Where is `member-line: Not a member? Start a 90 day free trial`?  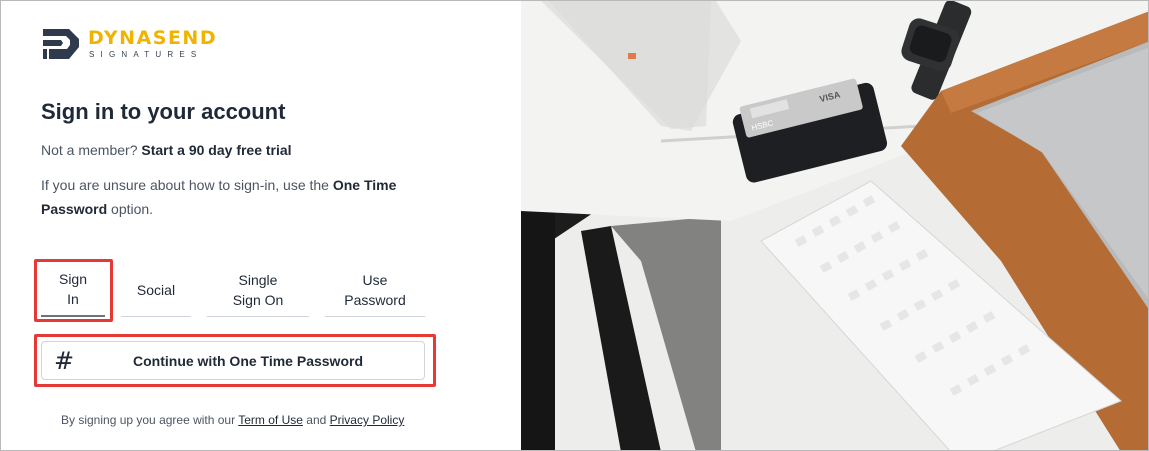 member-line: Not a member? Start a 90 day free trial is located at coordinates (166, 150).